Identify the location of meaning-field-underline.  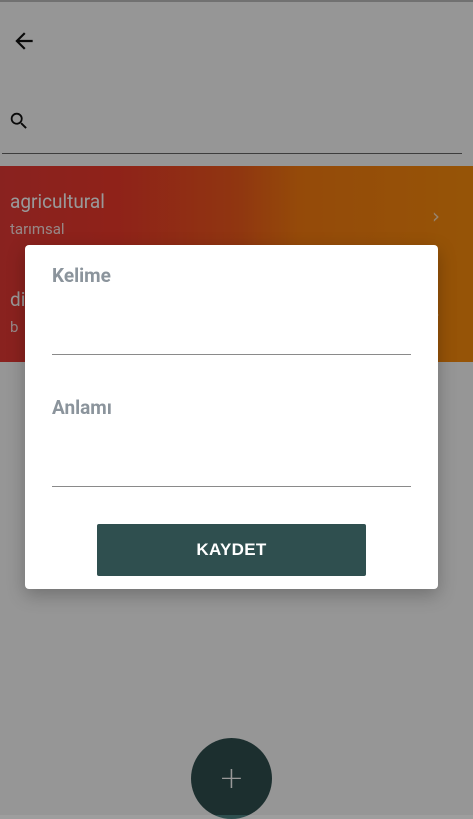
(231, 486).